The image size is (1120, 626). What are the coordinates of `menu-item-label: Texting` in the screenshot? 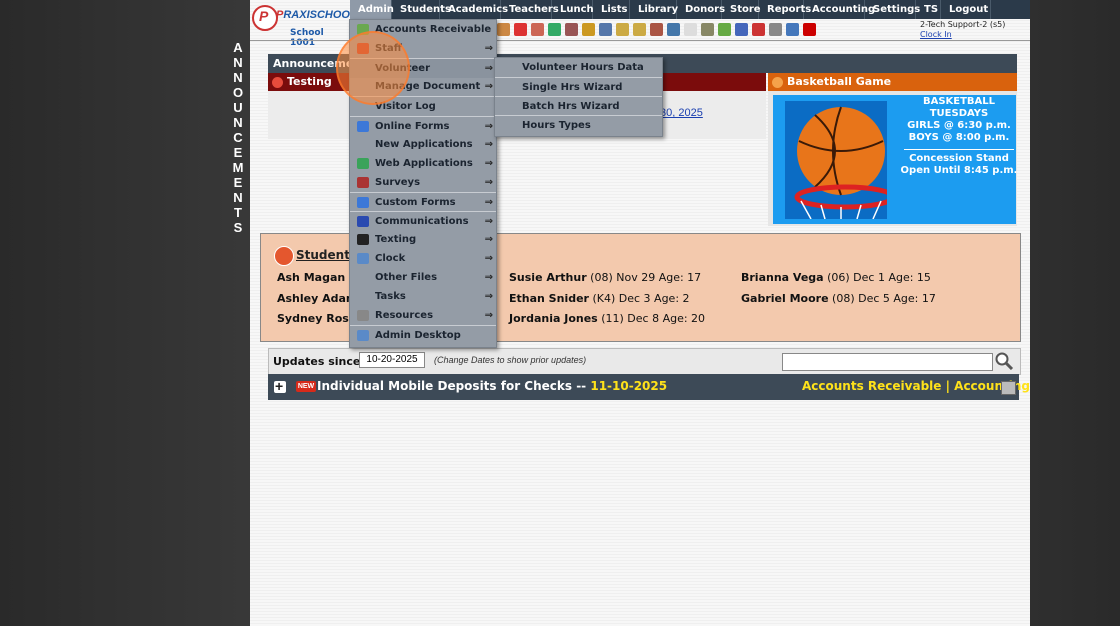 It's located at (396, 239).